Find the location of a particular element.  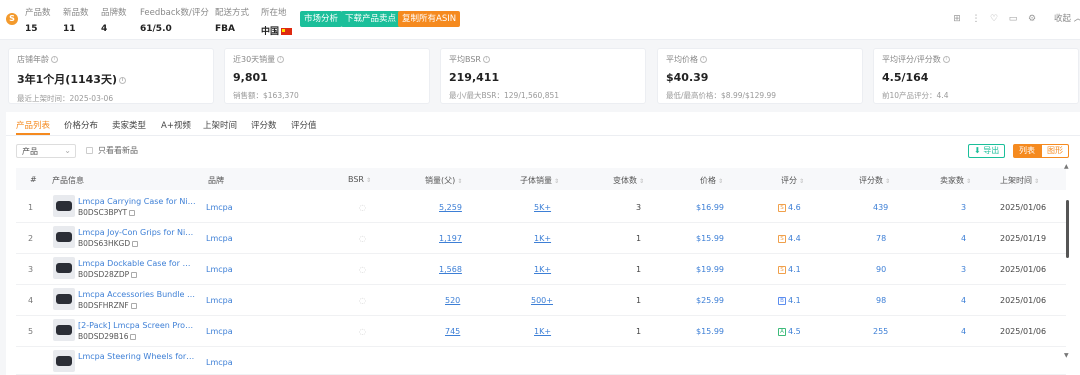

sellers: 4 is located at coordinates (964, 238).